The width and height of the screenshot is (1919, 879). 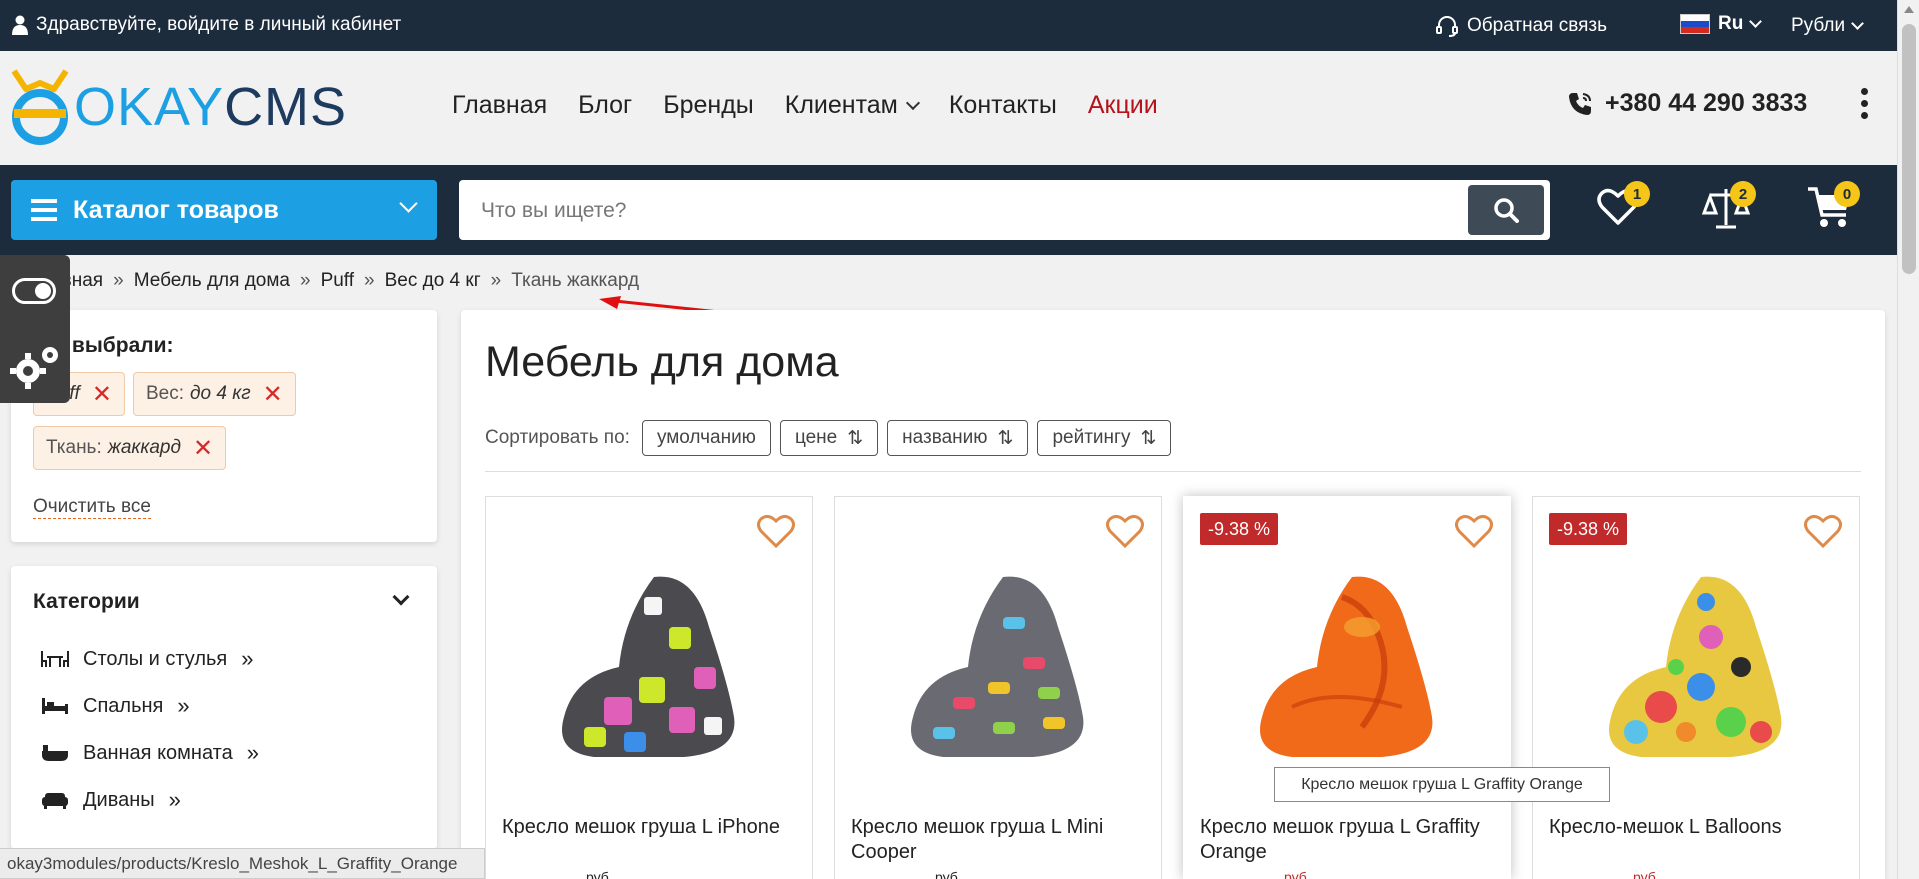 What do you see at coordinates (1004, 210) in the screenshot?
I see `search-input: Что вы ищете?` at bounding box center [1004, 210].